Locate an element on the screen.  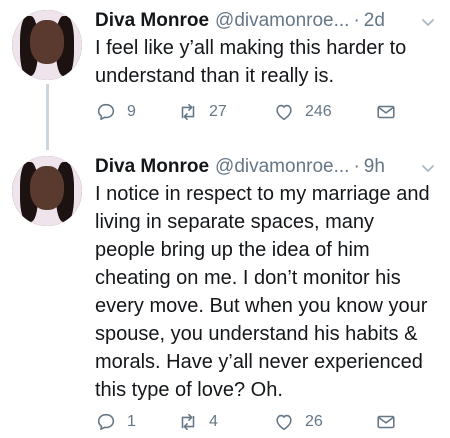
retweet-button: 4 is located at coordinates (197, 422).